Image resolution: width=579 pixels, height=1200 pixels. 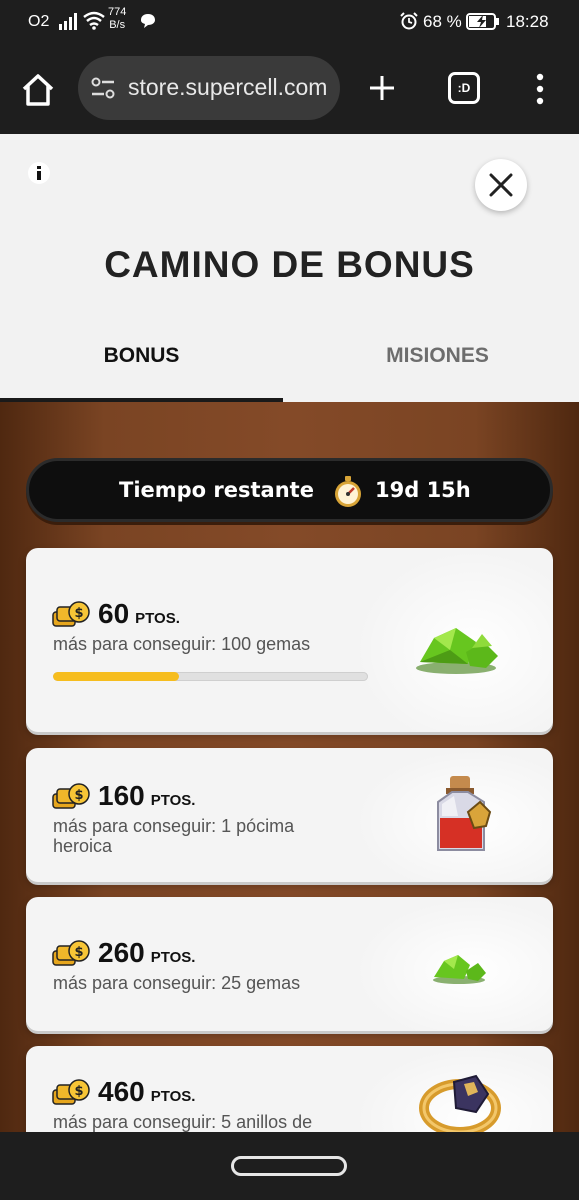 I want to click on gems-small-icon, so click(x=459, y=969).